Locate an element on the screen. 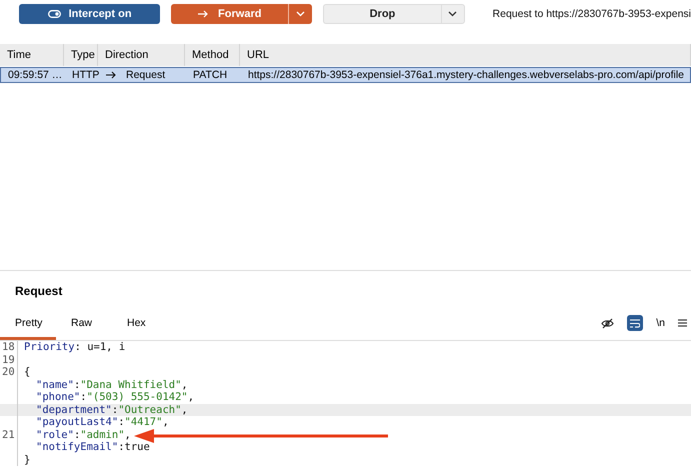  column-header: Method is located at coordinates (212, 55).